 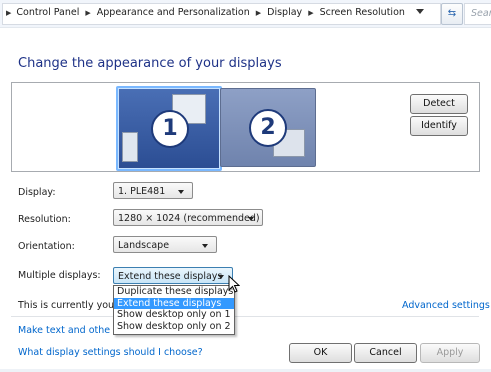 I want to click on multiple-displays-select-value: Extend these displays, so click(x=170, y=276).